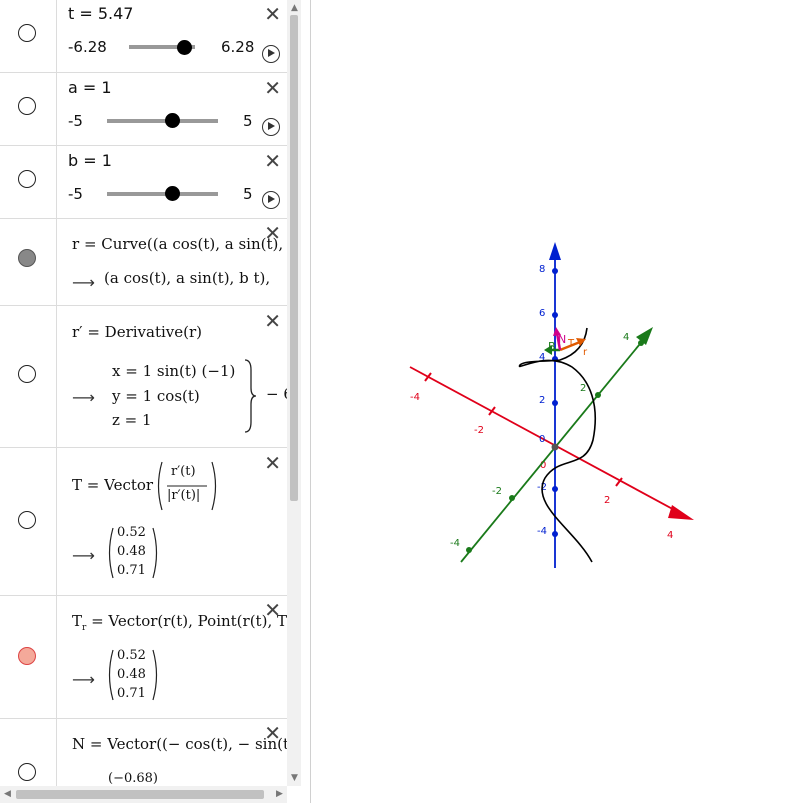 The image size is (800, 803). Describe the element at coordinates (131, 532) in the screenshot. I see `tangent-value-x: 0.52` at that location.